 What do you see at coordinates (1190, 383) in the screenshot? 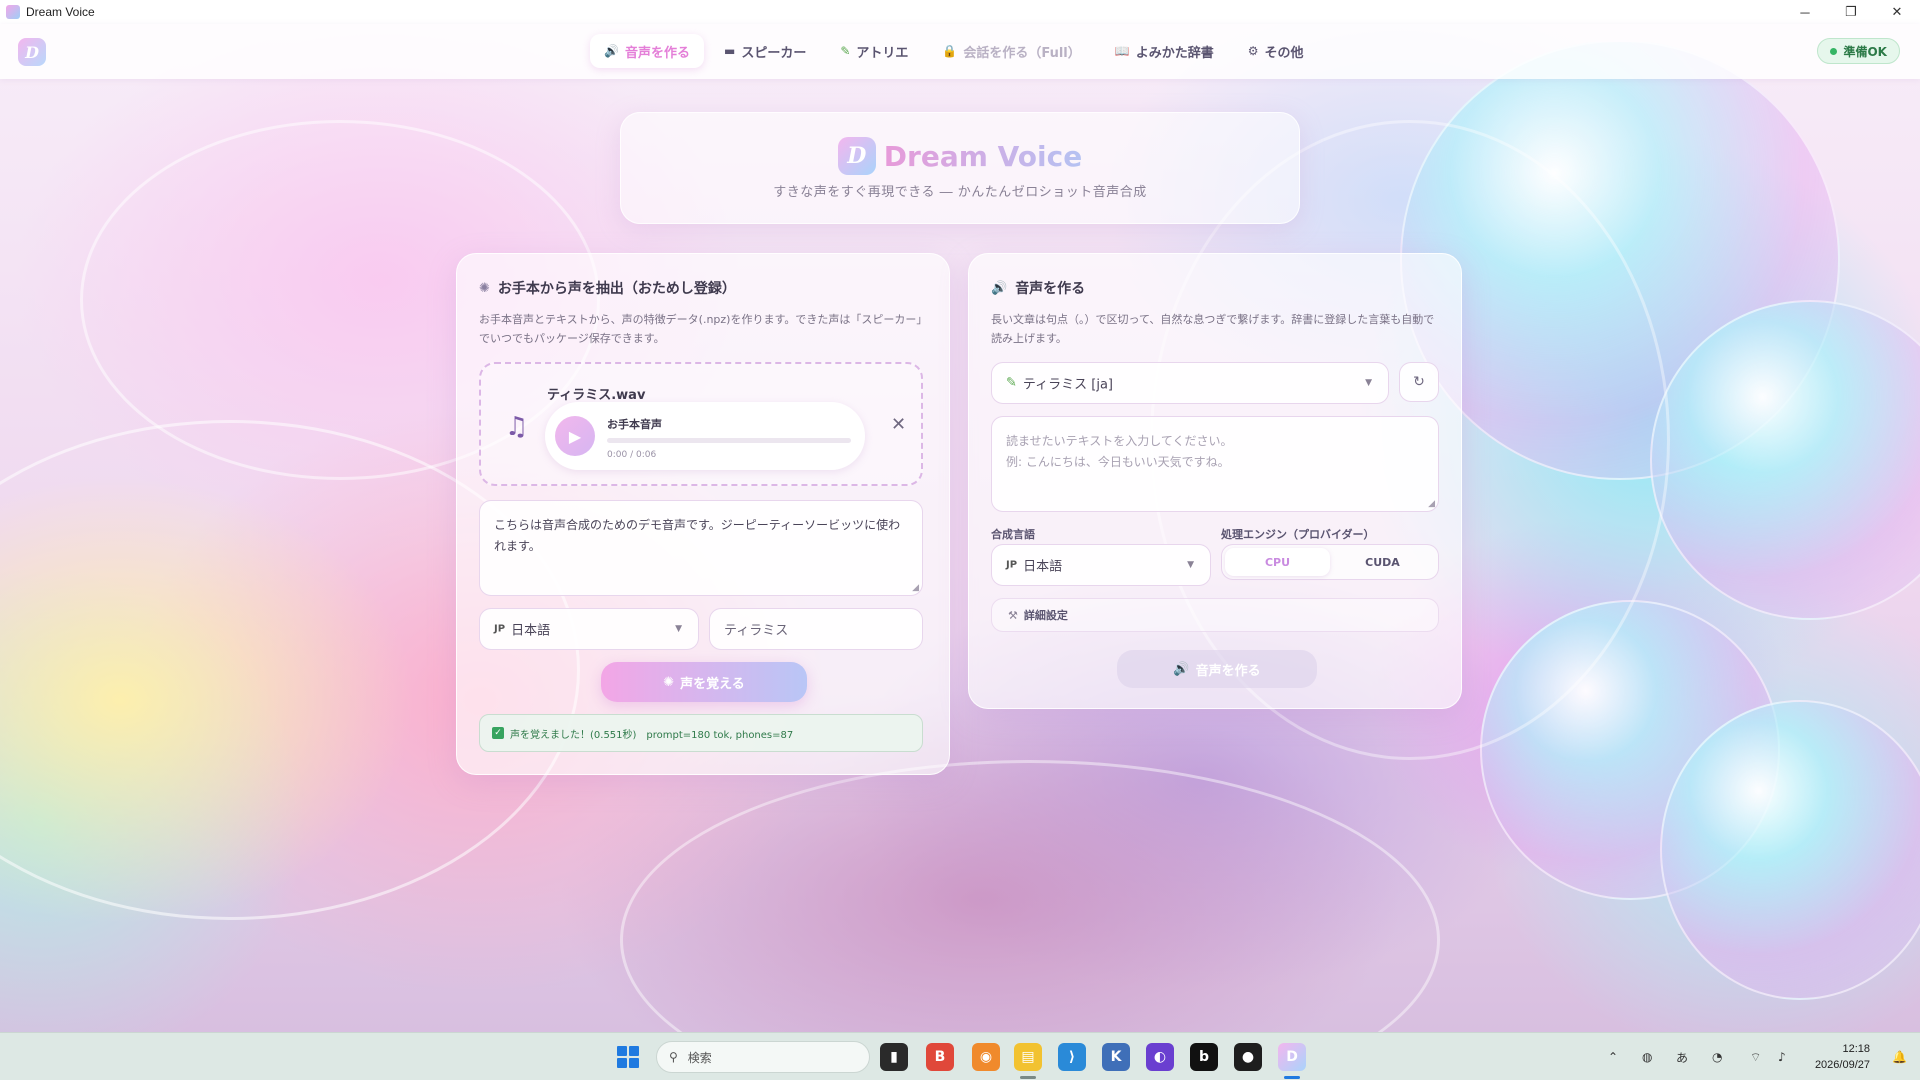
I see `speaker-select: ✎ ティラミス [ja] ▼` at bounding box center [1190, 383].